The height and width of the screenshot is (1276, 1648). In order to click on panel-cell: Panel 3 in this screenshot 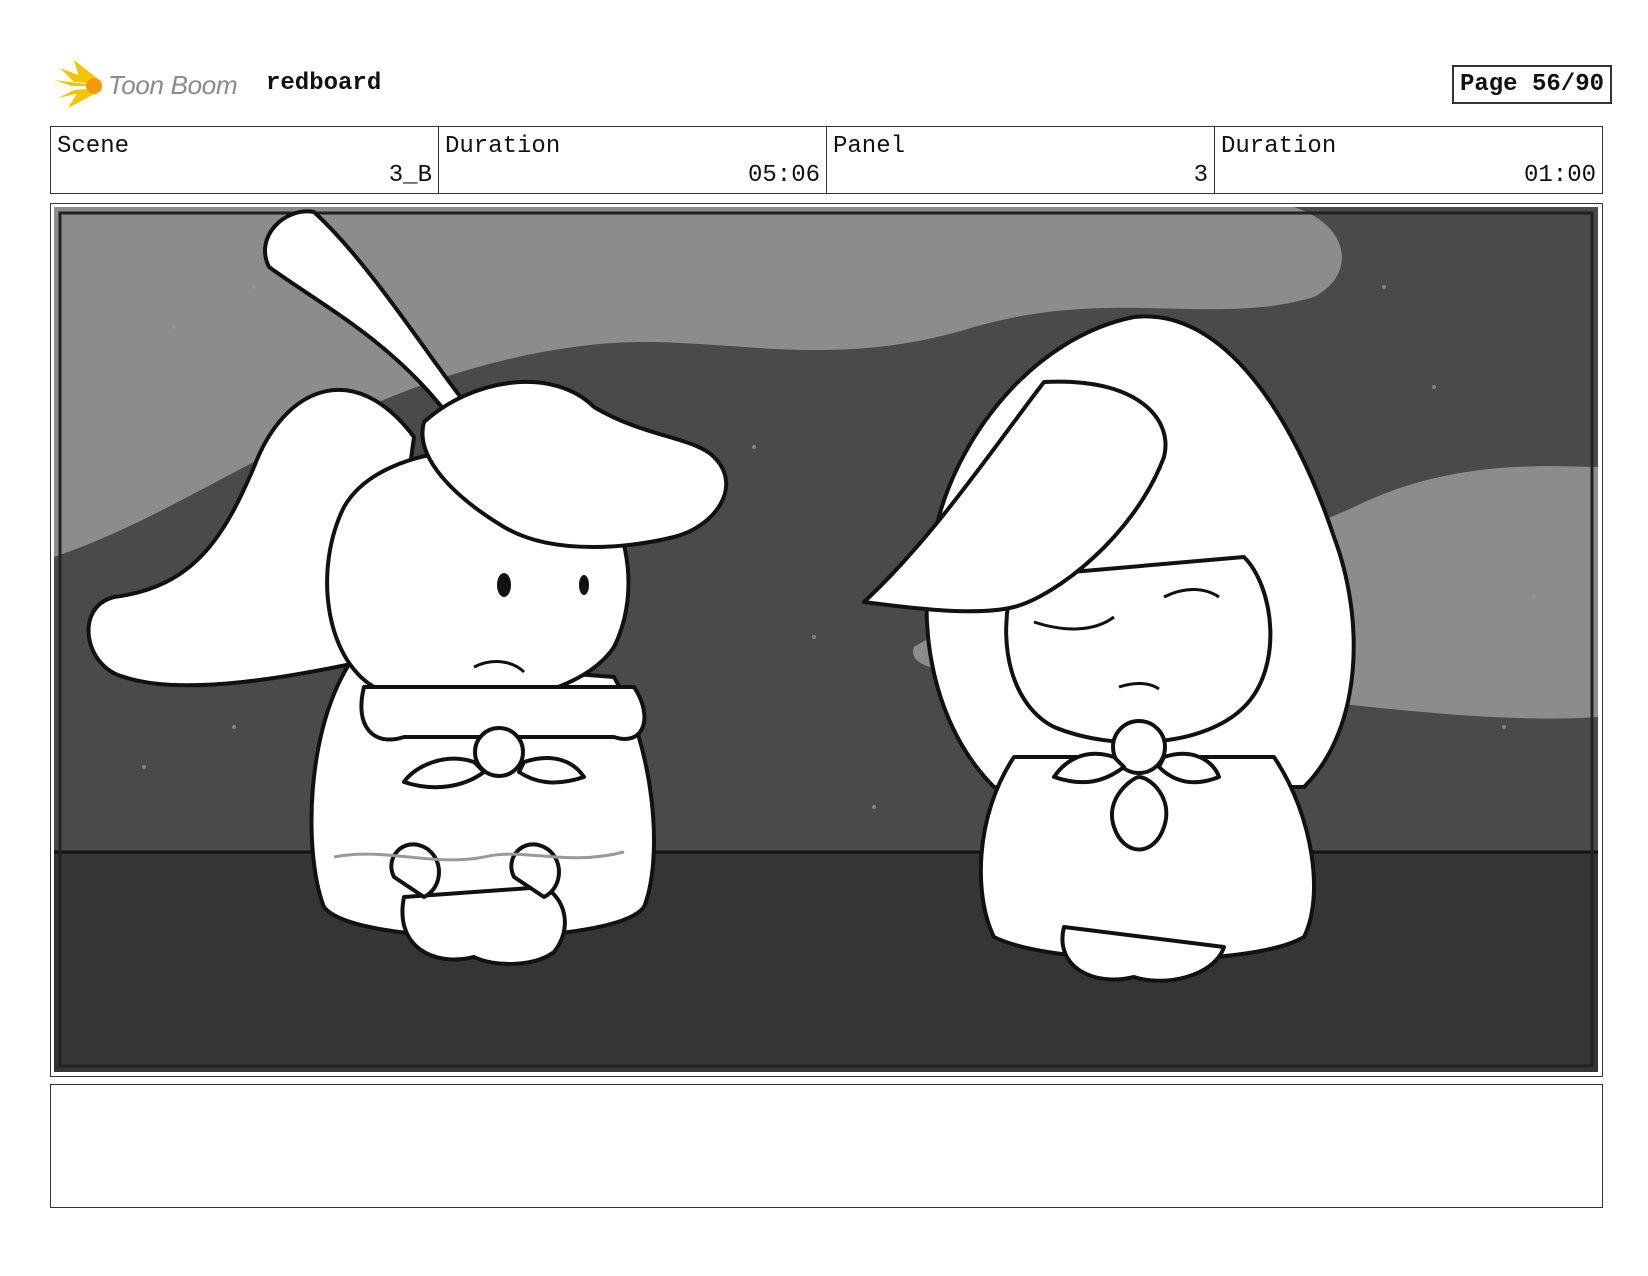, I will do `click(1021, 160)`.